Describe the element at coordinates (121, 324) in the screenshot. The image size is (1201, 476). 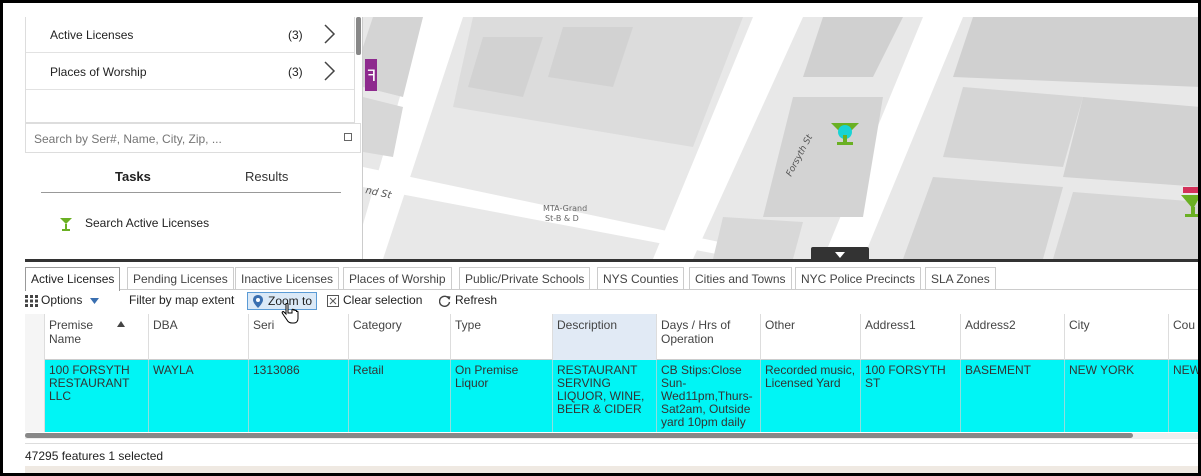
I see `sort-ascending-icon` at that location.